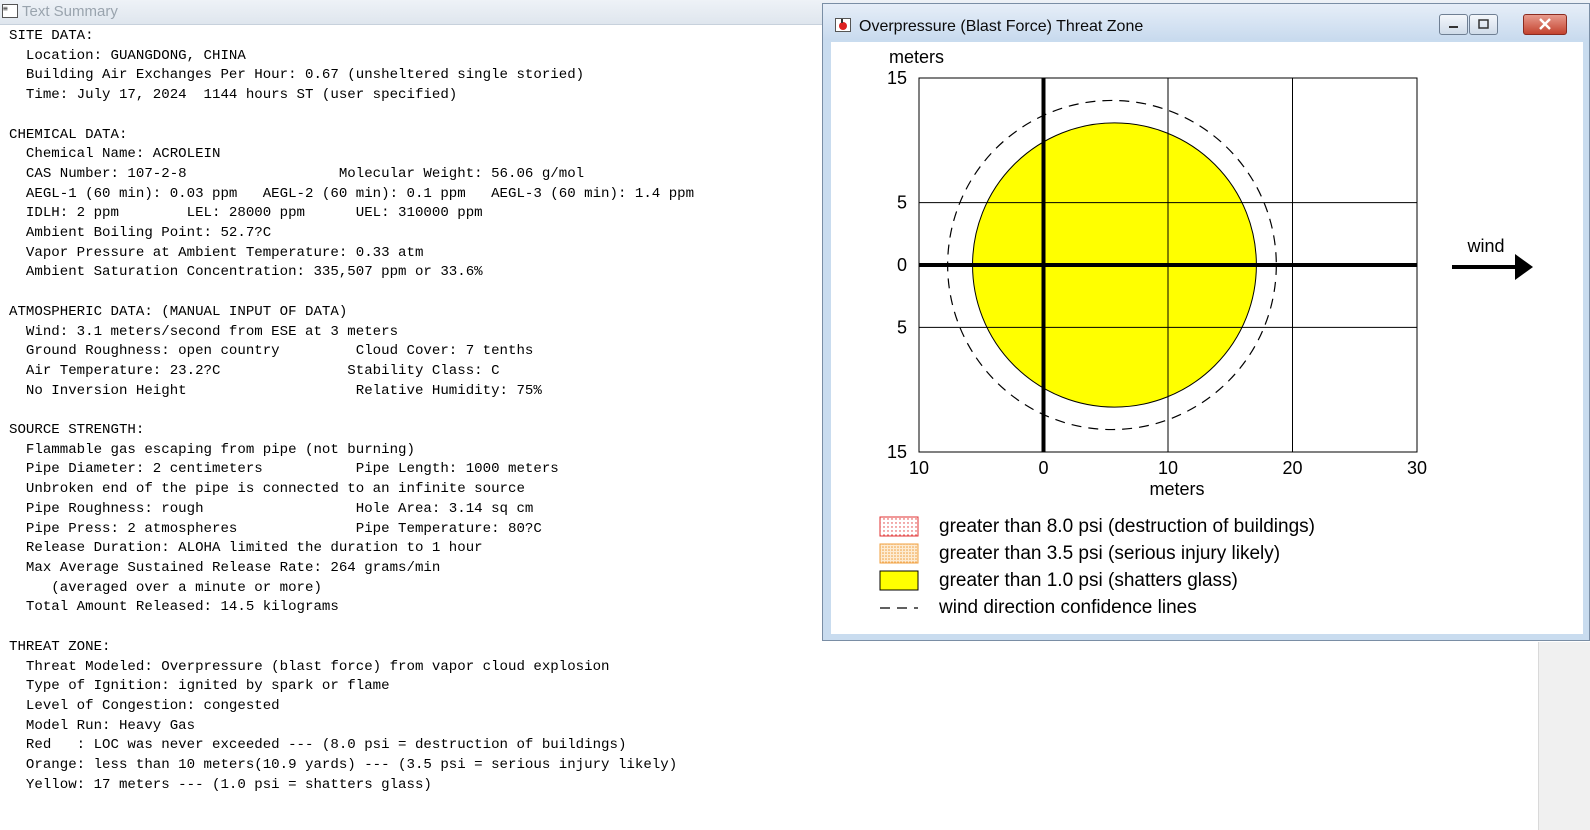  What do you see at coordinates (140, 233) in the screenshot?
I see `summary-line: Ambient Boiling Point: 52.7?C` at bounding box center [140, 233].